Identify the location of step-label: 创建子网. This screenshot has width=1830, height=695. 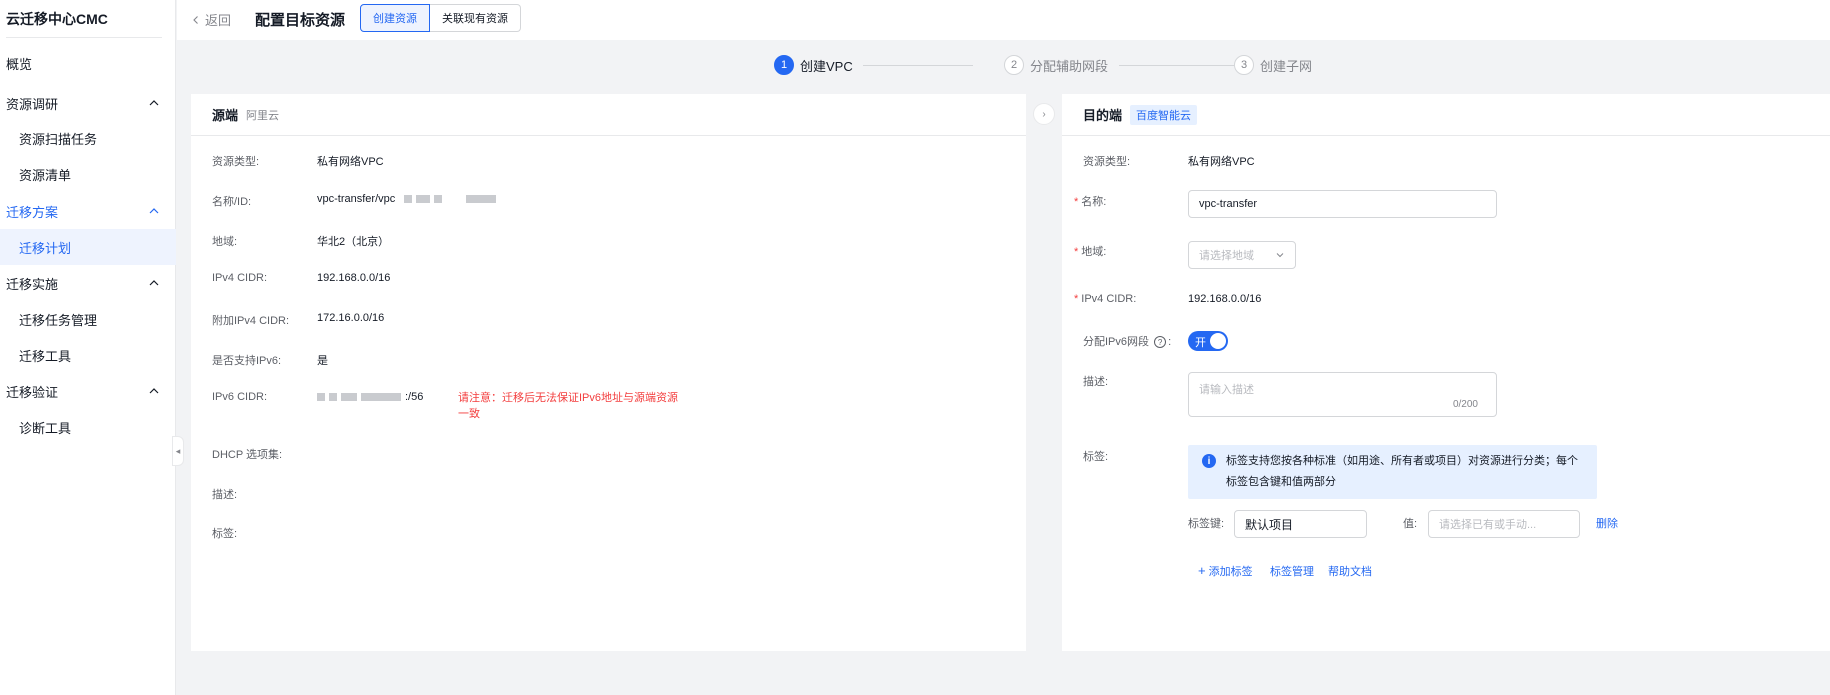
(1286, 66).